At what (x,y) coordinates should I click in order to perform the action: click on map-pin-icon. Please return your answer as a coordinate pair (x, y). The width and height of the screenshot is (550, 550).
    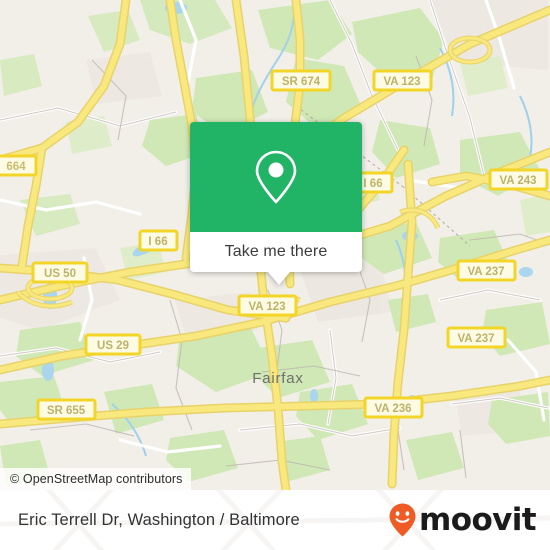
    Looking at the image, I should click on (276, 177).